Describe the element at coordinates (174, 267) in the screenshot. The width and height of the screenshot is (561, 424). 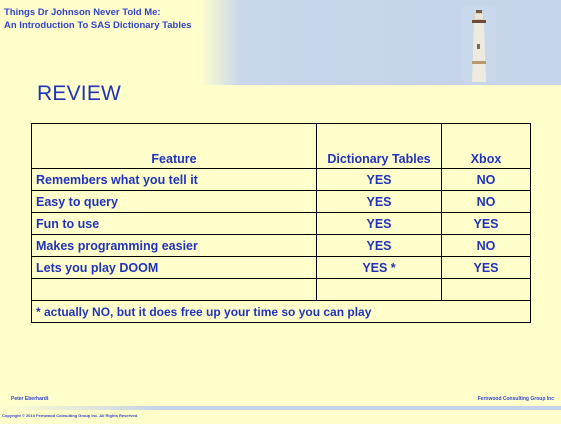
I see `feature-cell: Lets you play DOOM` at that location.